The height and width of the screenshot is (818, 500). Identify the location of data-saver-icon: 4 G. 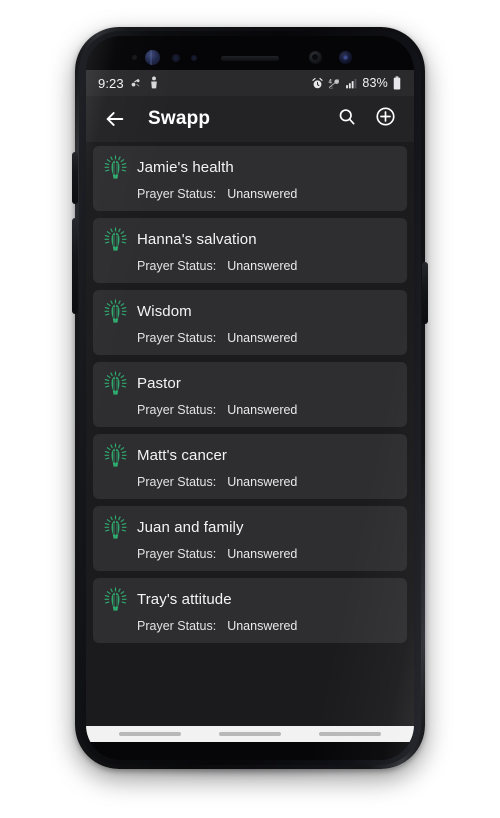
(334, 83).